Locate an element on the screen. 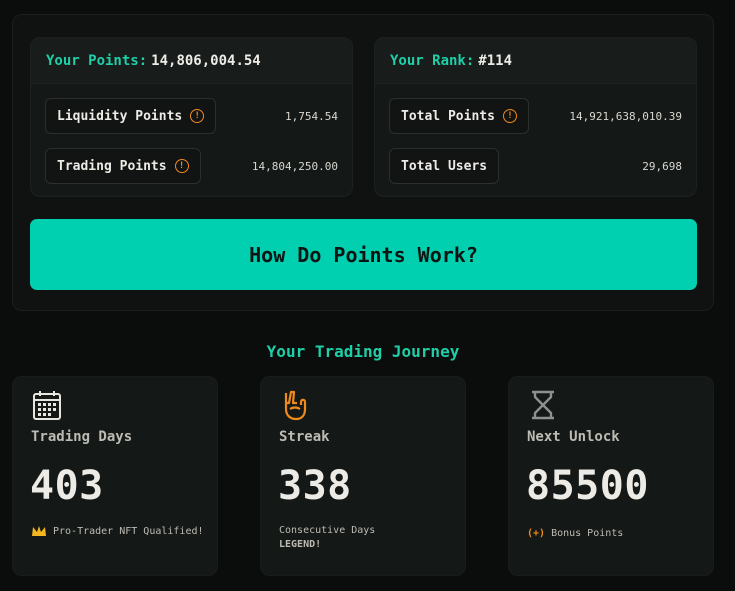 The width and height of the screenshot is (735, 591). calendar-icon is located at coordinates (47, 405).